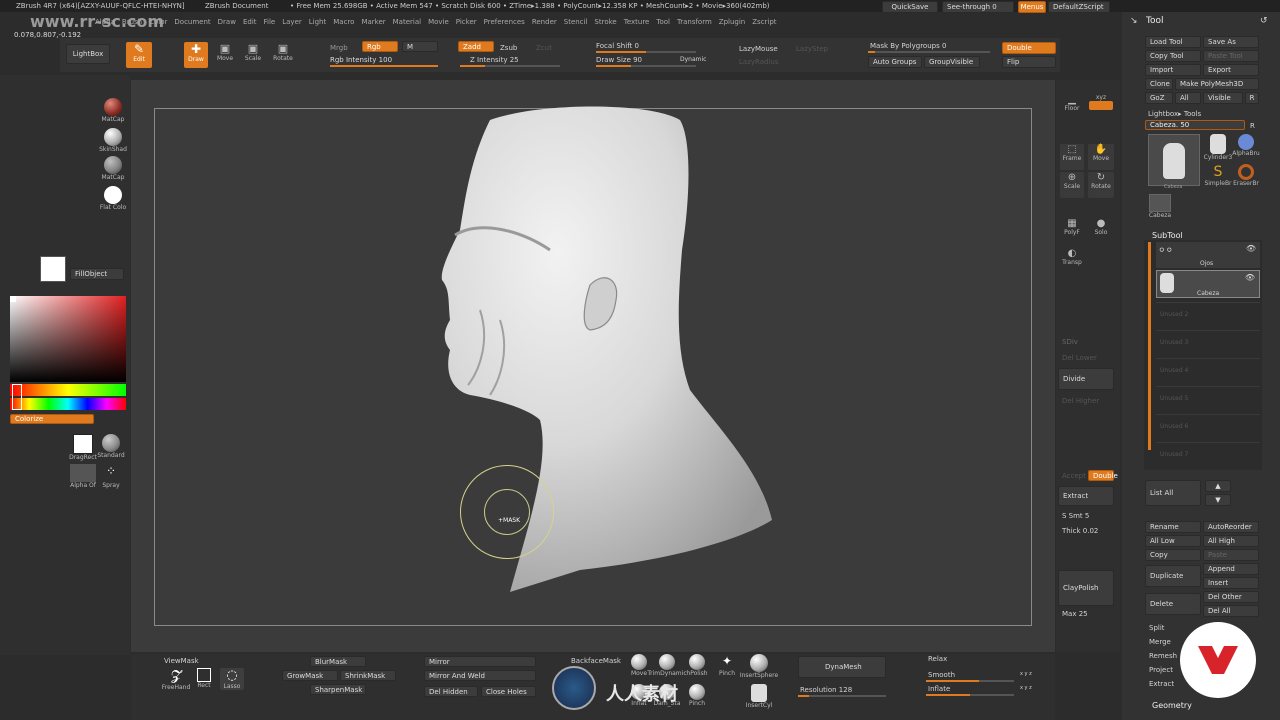  I want to click on append-button: Append, so click(1231, 569).